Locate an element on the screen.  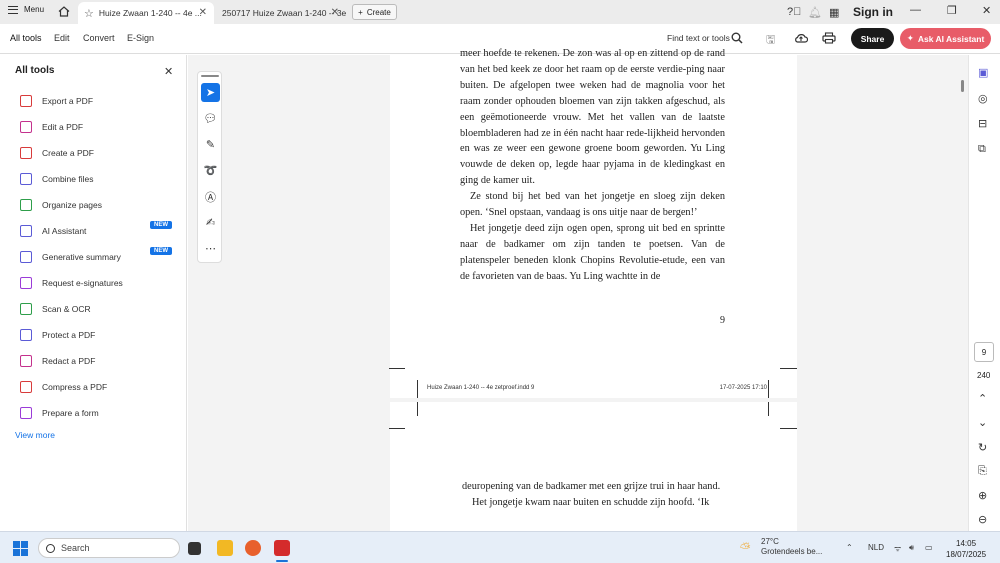
page-fit-icon: ⎘ is located at coordinates (982, 471).